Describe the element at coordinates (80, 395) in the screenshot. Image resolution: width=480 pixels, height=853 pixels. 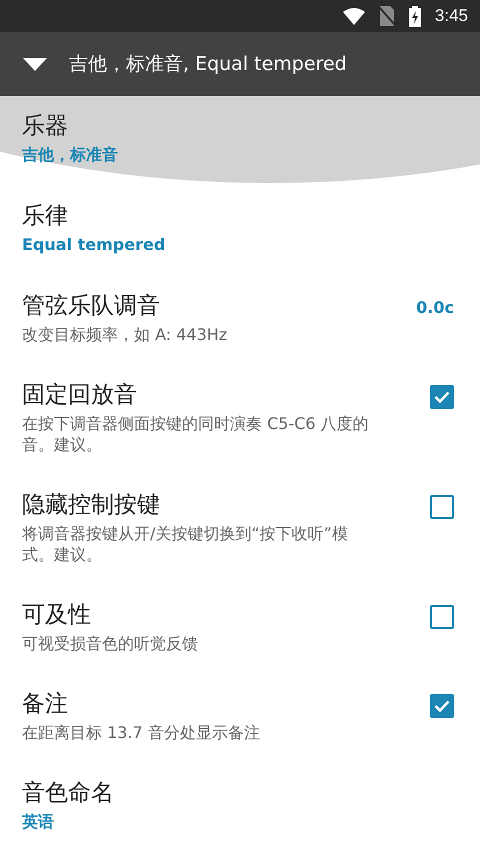
I see `preference-title: 固定回放音` at that location.